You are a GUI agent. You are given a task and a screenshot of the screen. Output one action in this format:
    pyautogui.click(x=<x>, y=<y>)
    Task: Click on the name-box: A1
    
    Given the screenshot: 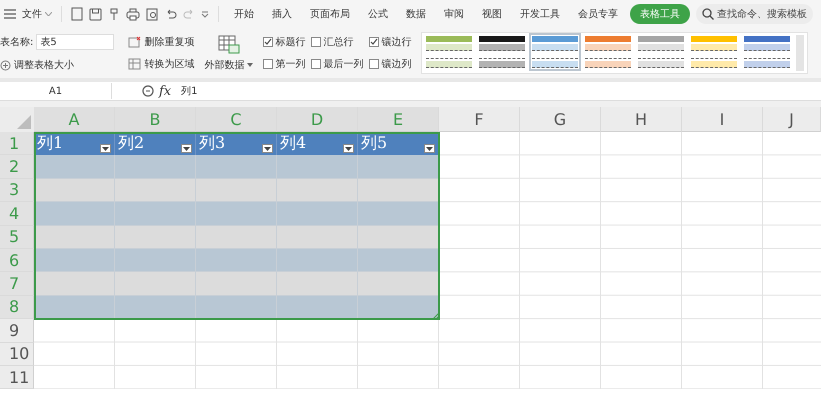 What is the action you would take?
    pyautogui.click(x=56, y=91)
    